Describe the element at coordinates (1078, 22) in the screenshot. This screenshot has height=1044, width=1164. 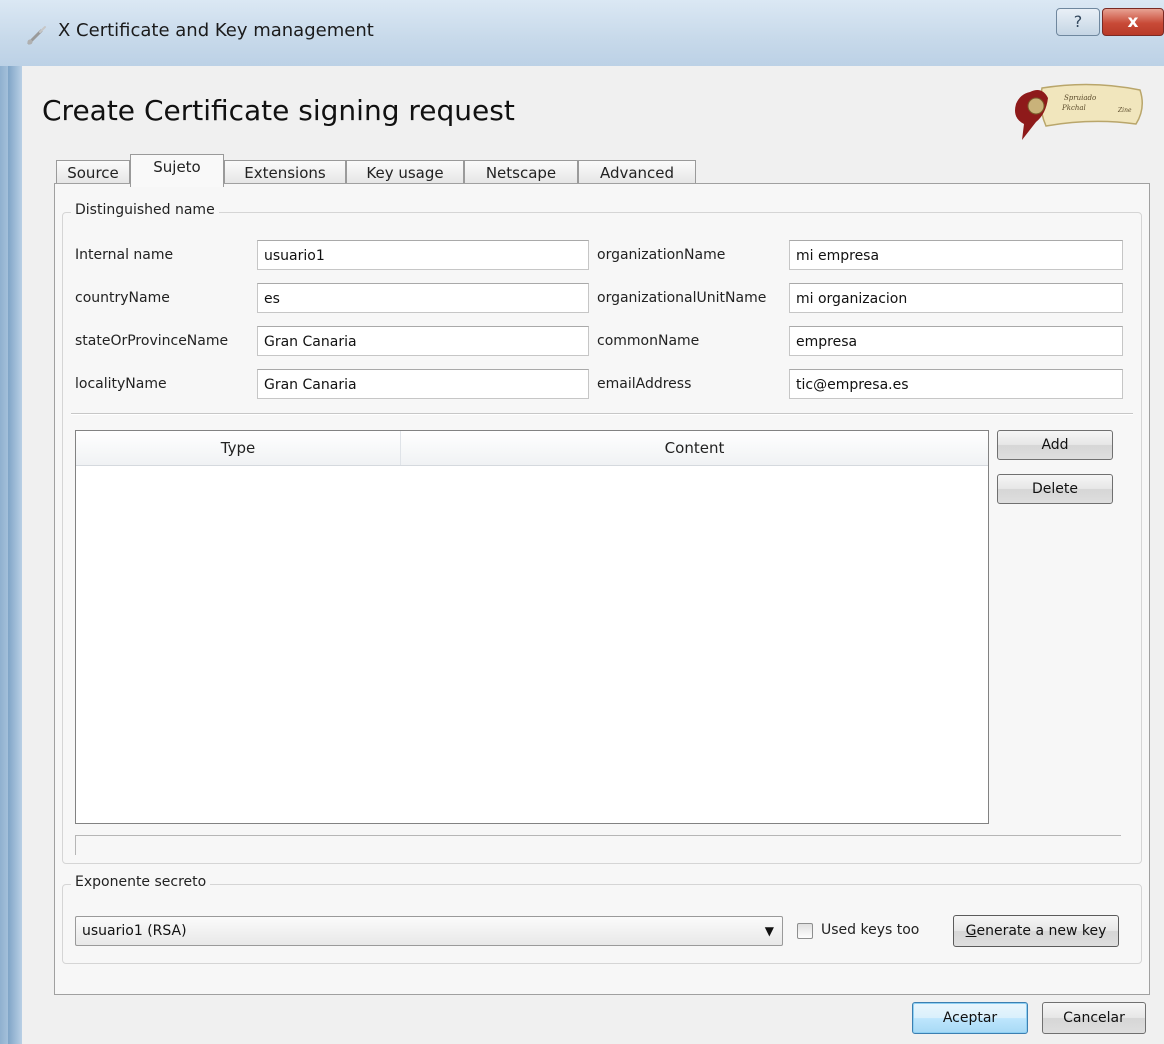
I see `help-button: ?` at that location.